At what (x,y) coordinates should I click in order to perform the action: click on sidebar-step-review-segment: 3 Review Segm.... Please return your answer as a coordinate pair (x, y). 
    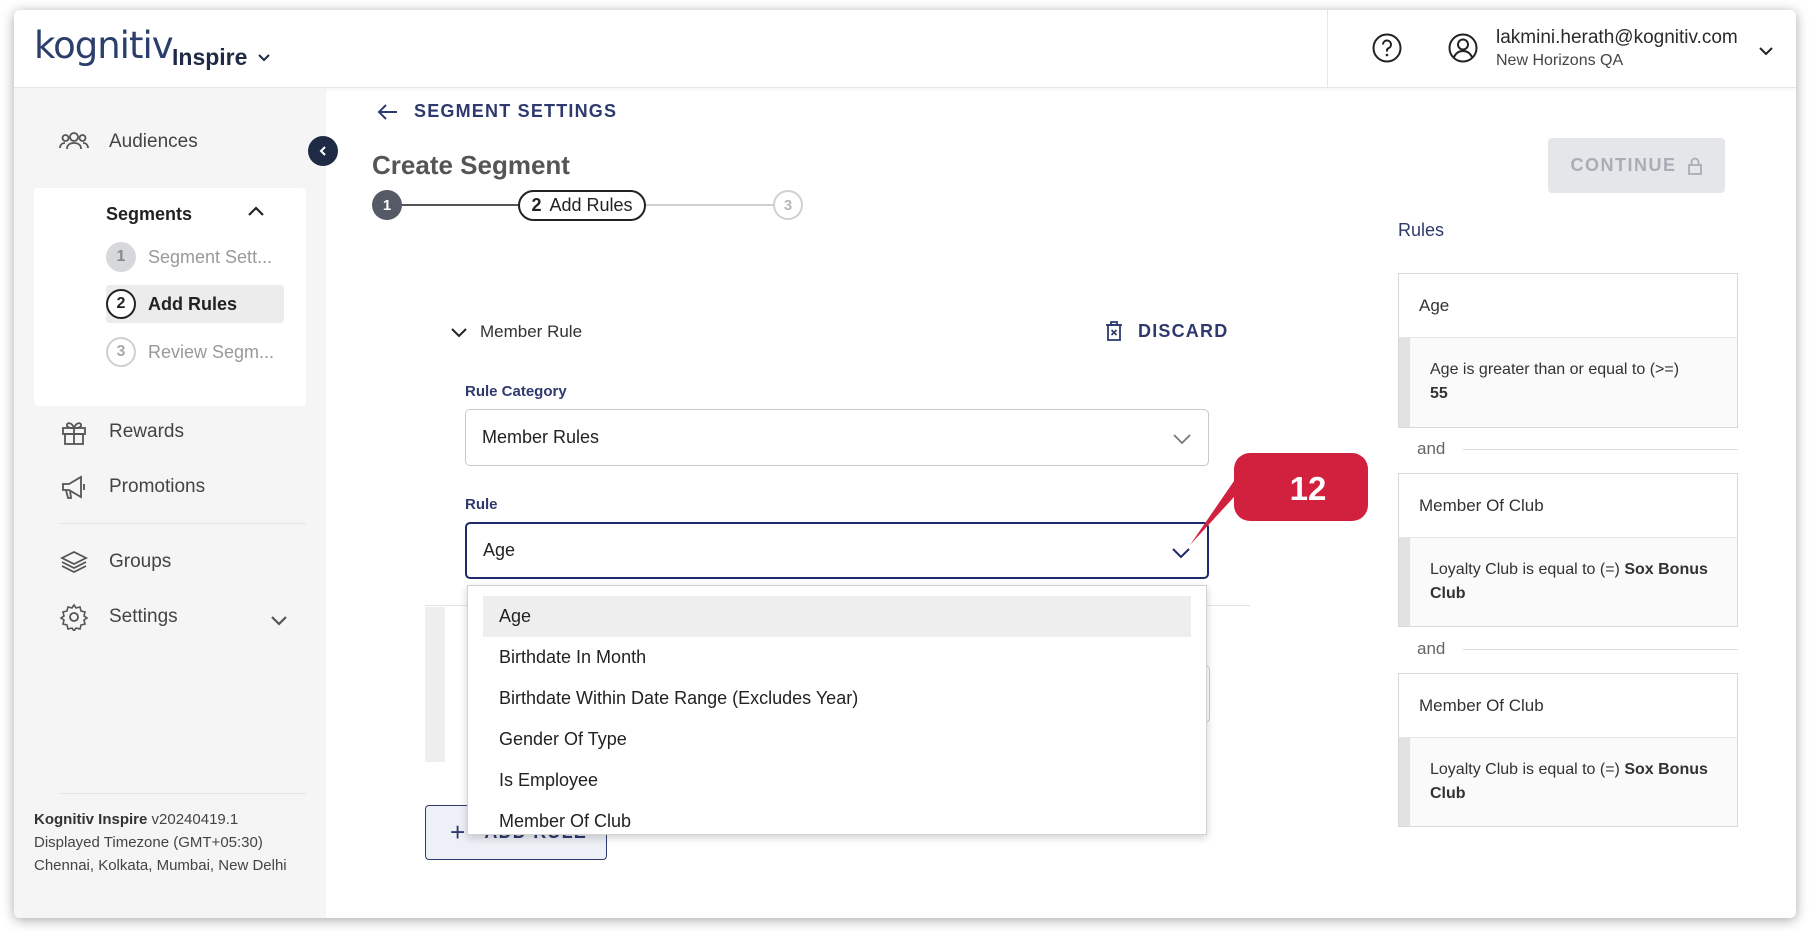
    Looking at the image, I should click on (195, 352).